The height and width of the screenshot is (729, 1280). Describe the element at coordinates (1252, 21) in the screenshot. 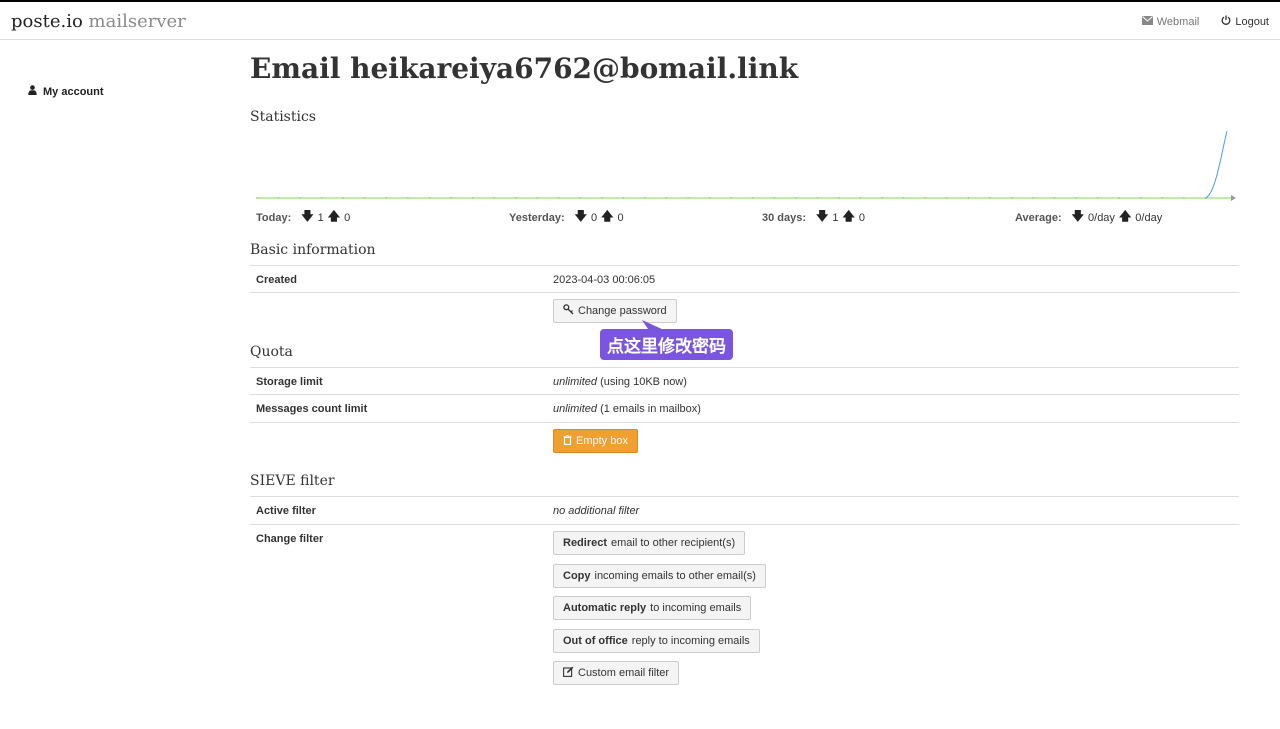

I see `logout-label: Logout` at that location.